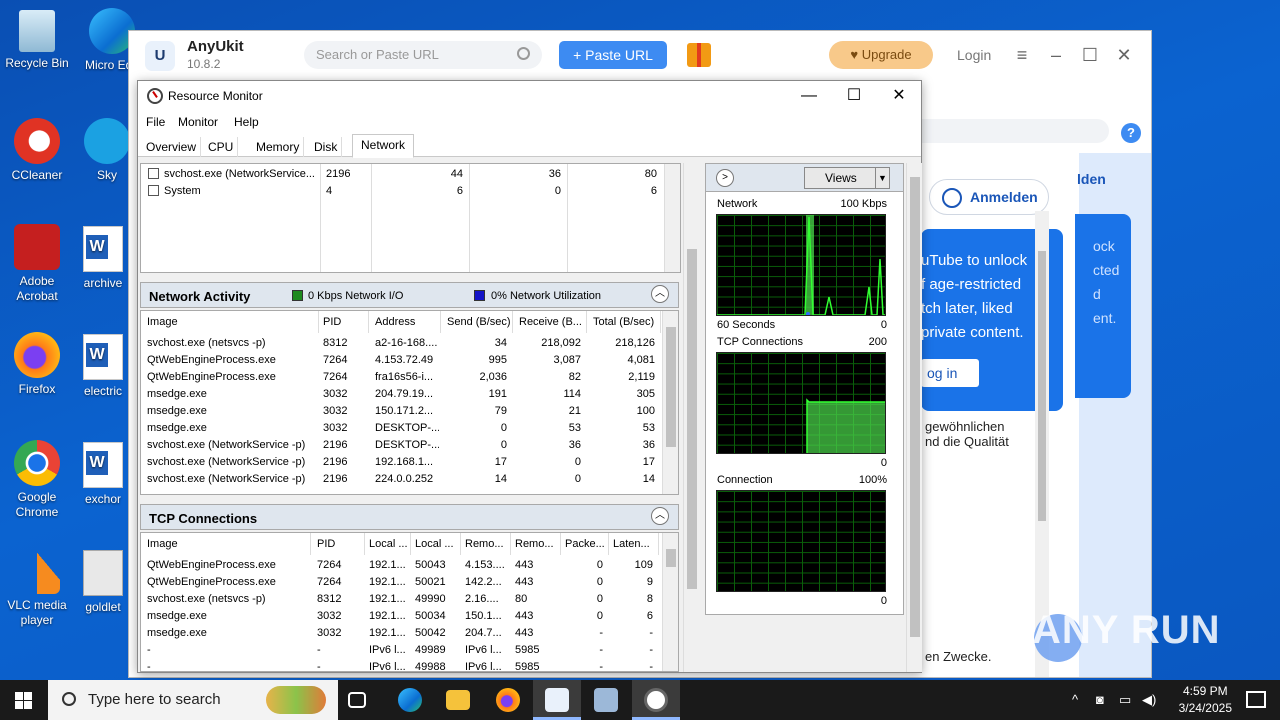 The width and height of the screenshot is (1280, 720). I want to click on desktop-icon-recycle-bin: Recycle Bin, so click(37, 40).